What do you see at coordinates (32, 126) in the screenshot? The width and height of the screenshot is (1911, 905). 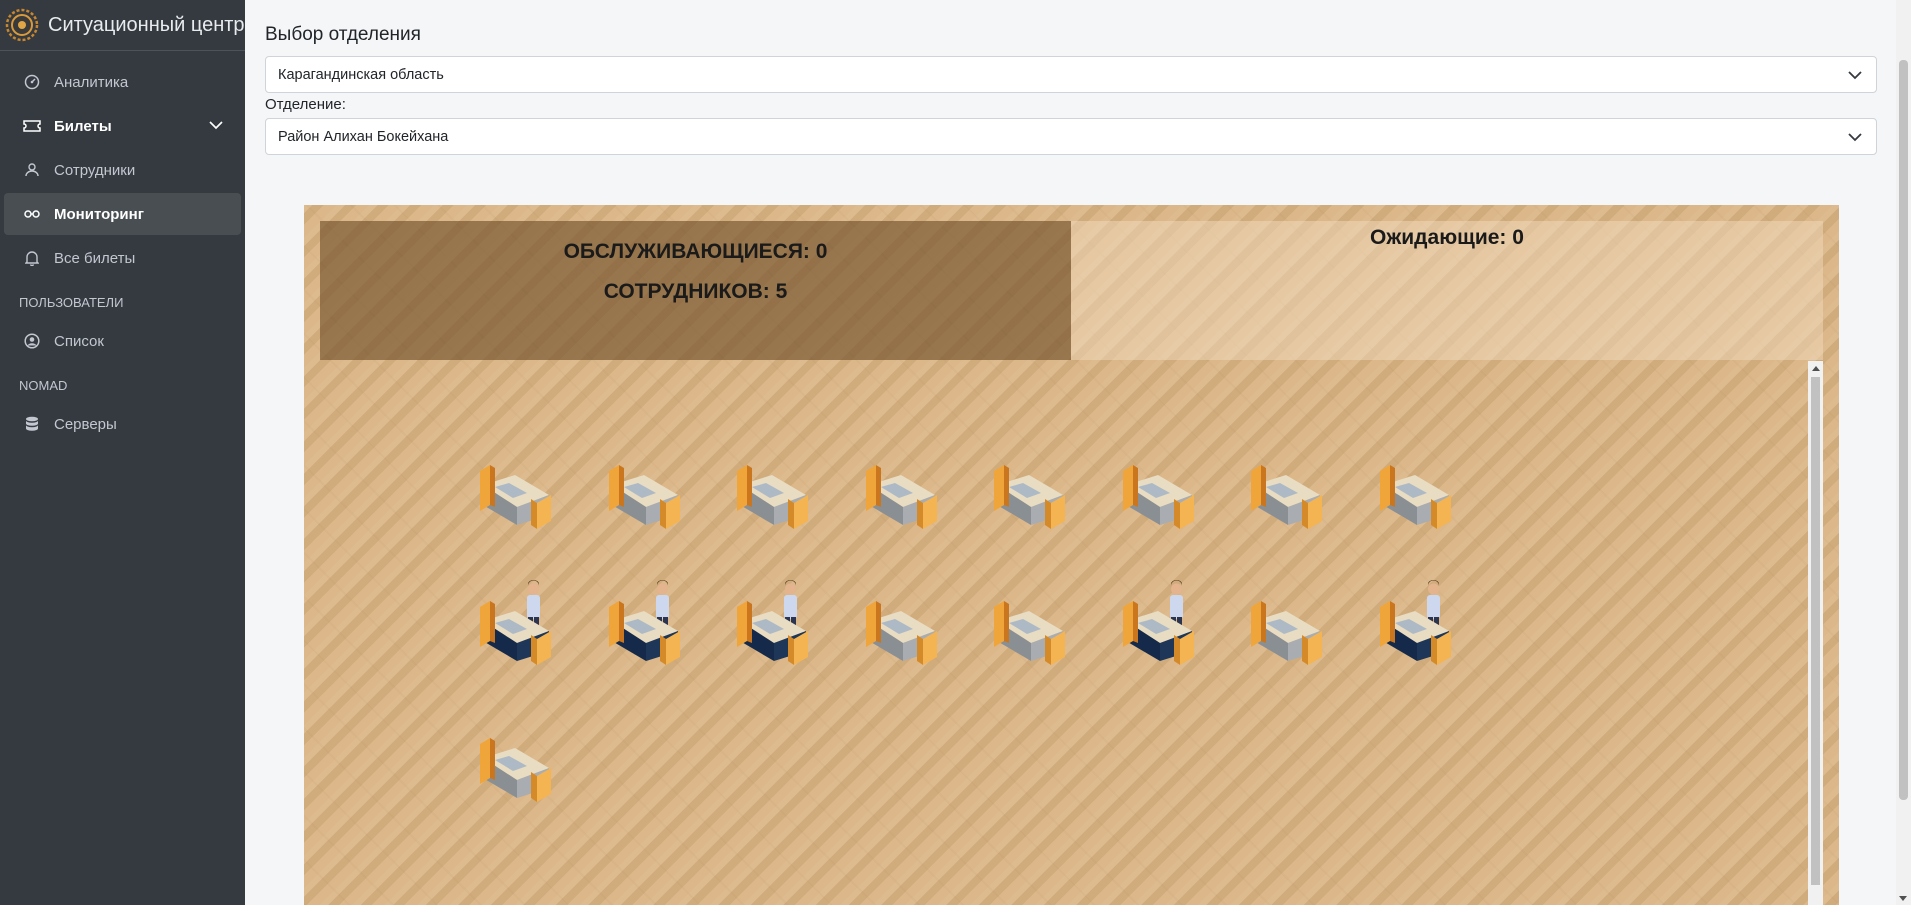 I see `ticket-icon` at bounding box center [32, 126].